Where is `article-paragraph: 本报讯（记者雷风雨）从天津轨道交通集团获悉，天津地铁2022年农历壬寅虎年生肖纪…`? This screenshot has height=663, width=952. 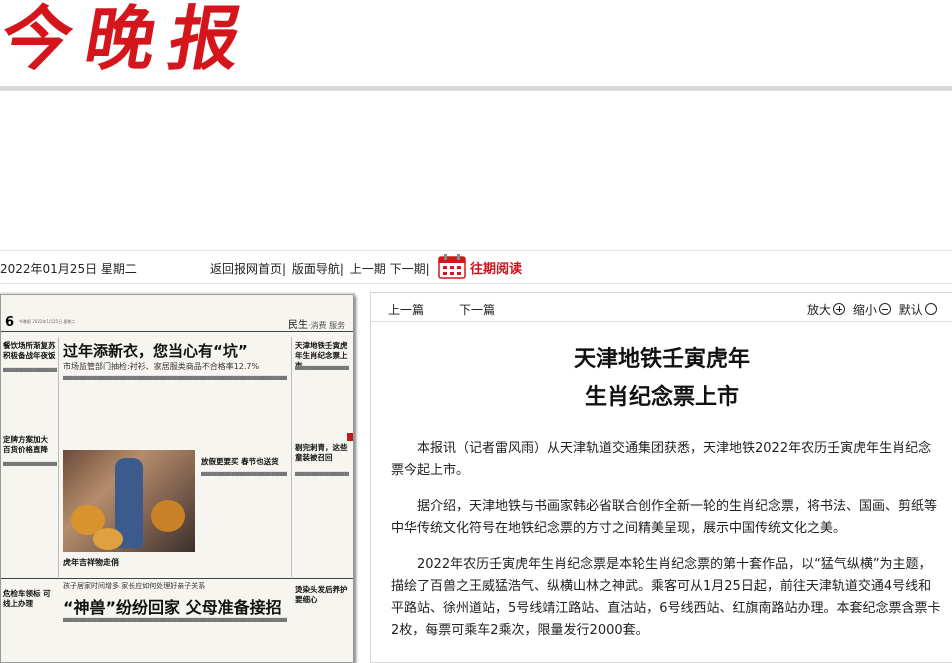 article-paragraph: 本报讯（记者雷风雨）从天津轨道交通集团获悉，天津地铁2022年农历壬寅虎年生肖纪… is located at coordinates (661, 459).